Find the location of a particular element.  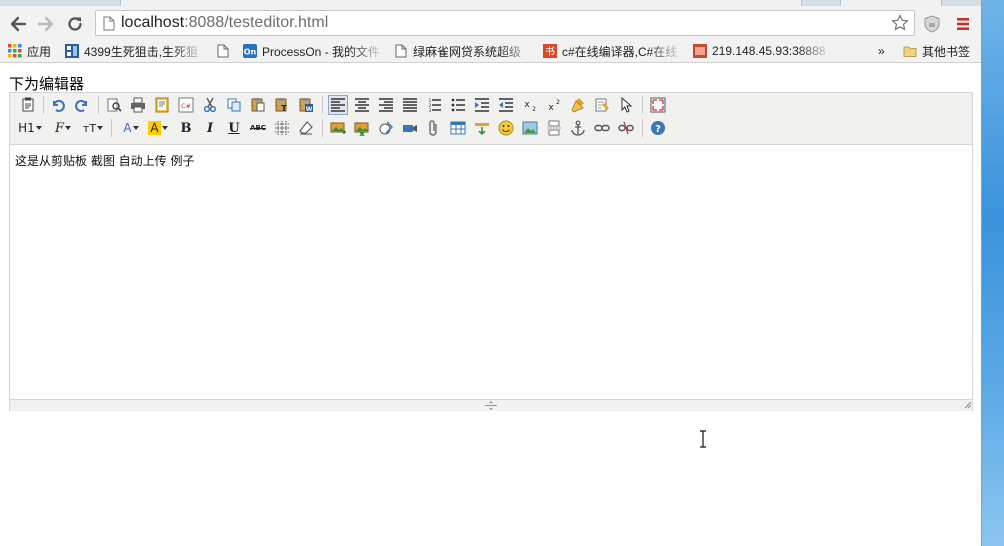

bookmark-apps: 应用 is located at coordinates (32, 51).